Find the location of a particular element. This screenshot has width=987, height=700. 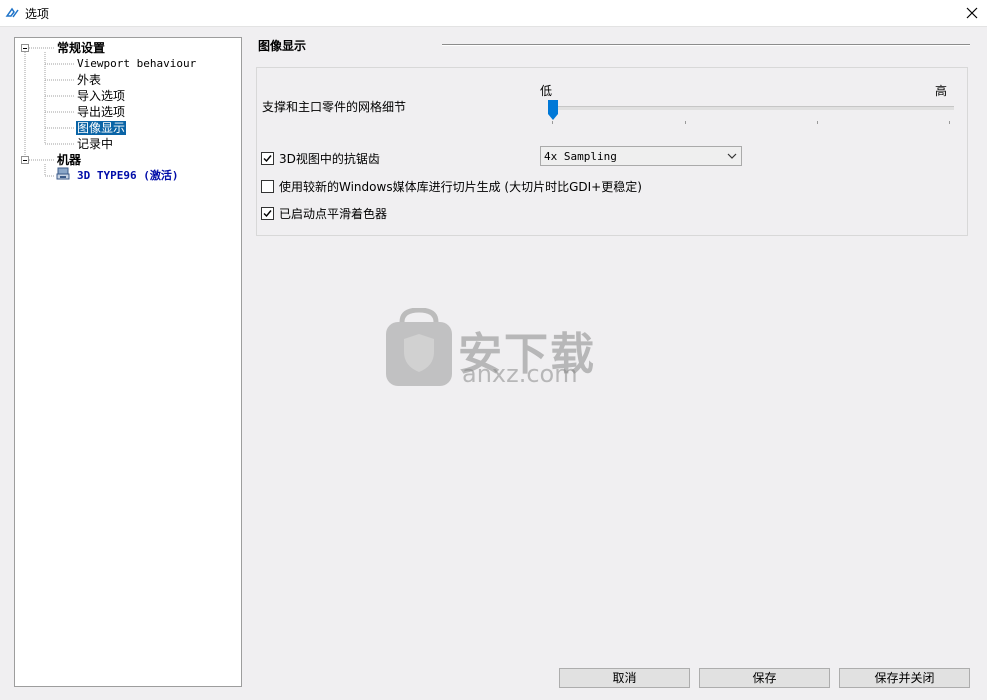

watermark-text-en: anxz.com is located at coordinates (520, 374).